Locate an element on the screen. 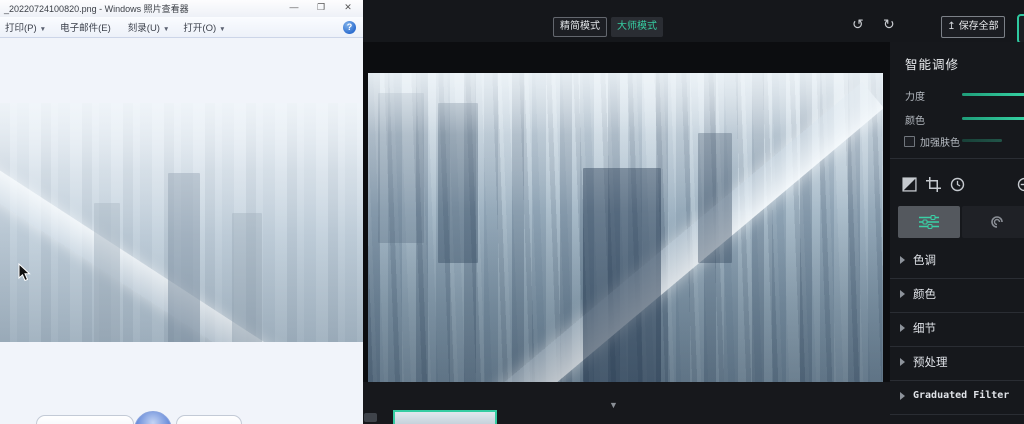 This screenshot has height=424, width=1024. sliders-icon is located at coordinates (929, 222).